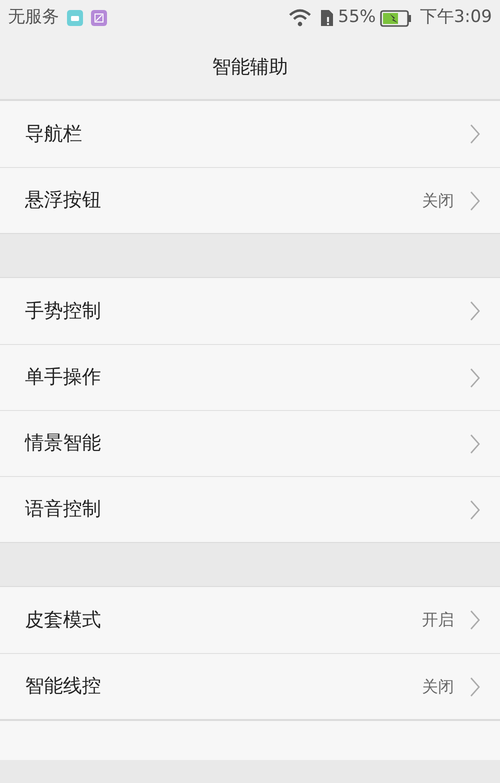 The width and height of the screenshot is (500, 783). Describe the element at coordinates (250, 67) in the screenshot. I see `page-title: 智能辅助` at that location.